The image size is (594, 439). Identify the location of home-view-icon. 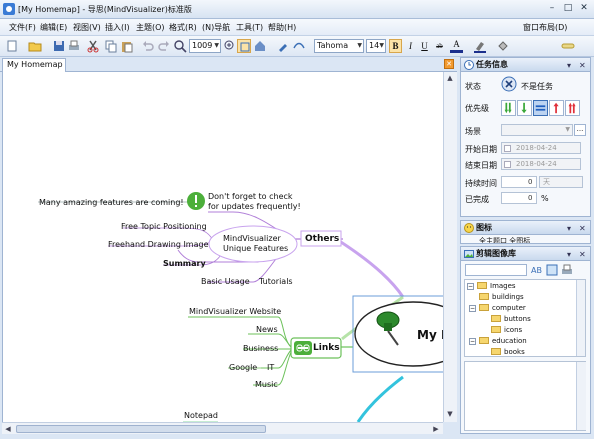
(260, 46).